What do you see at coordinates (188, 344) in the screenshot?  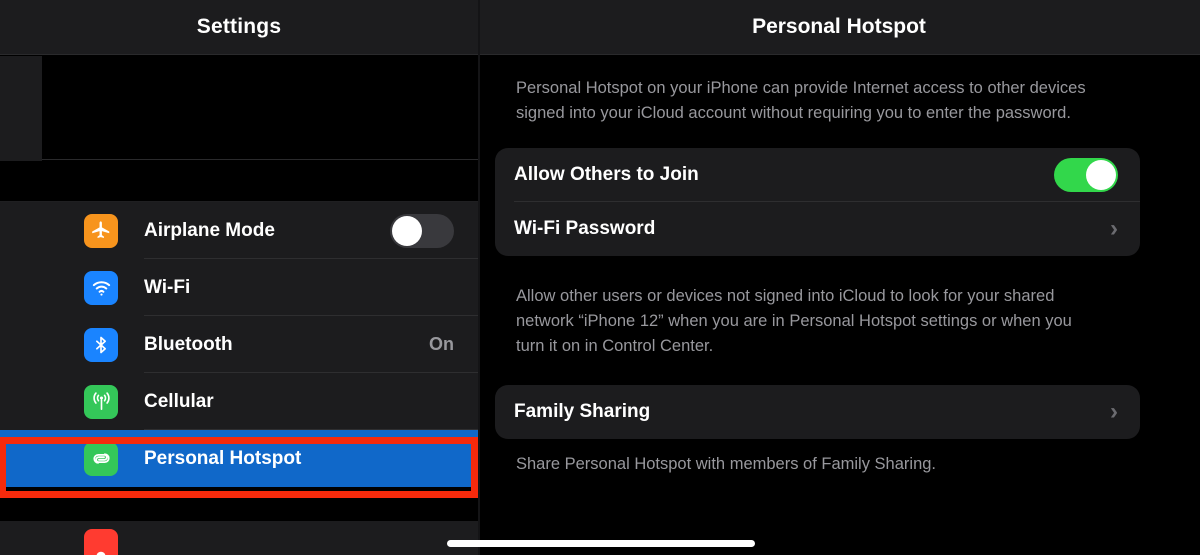 I see `sidebar-item-label: Bluetooth` at bounding box center [188, 344].